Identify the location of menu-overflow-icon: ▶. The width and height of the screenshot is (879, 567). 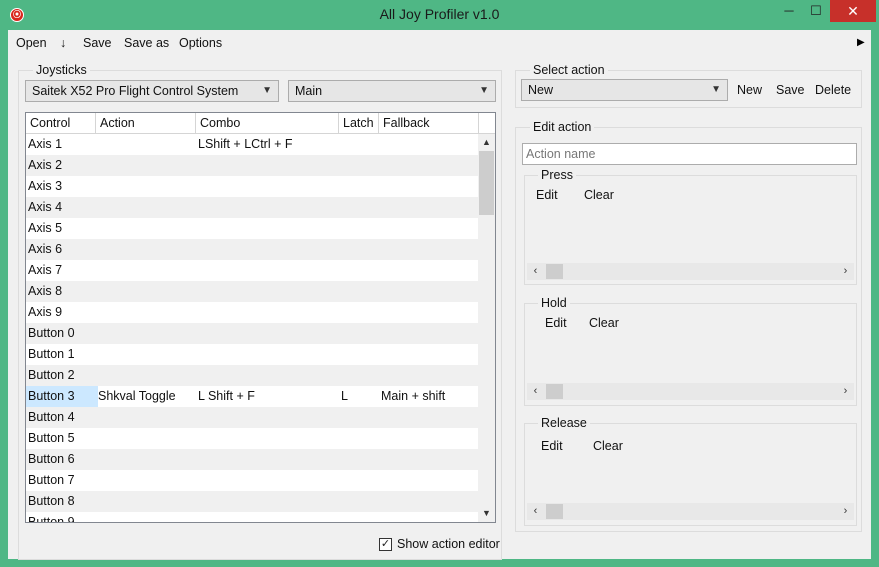
(861, 42).